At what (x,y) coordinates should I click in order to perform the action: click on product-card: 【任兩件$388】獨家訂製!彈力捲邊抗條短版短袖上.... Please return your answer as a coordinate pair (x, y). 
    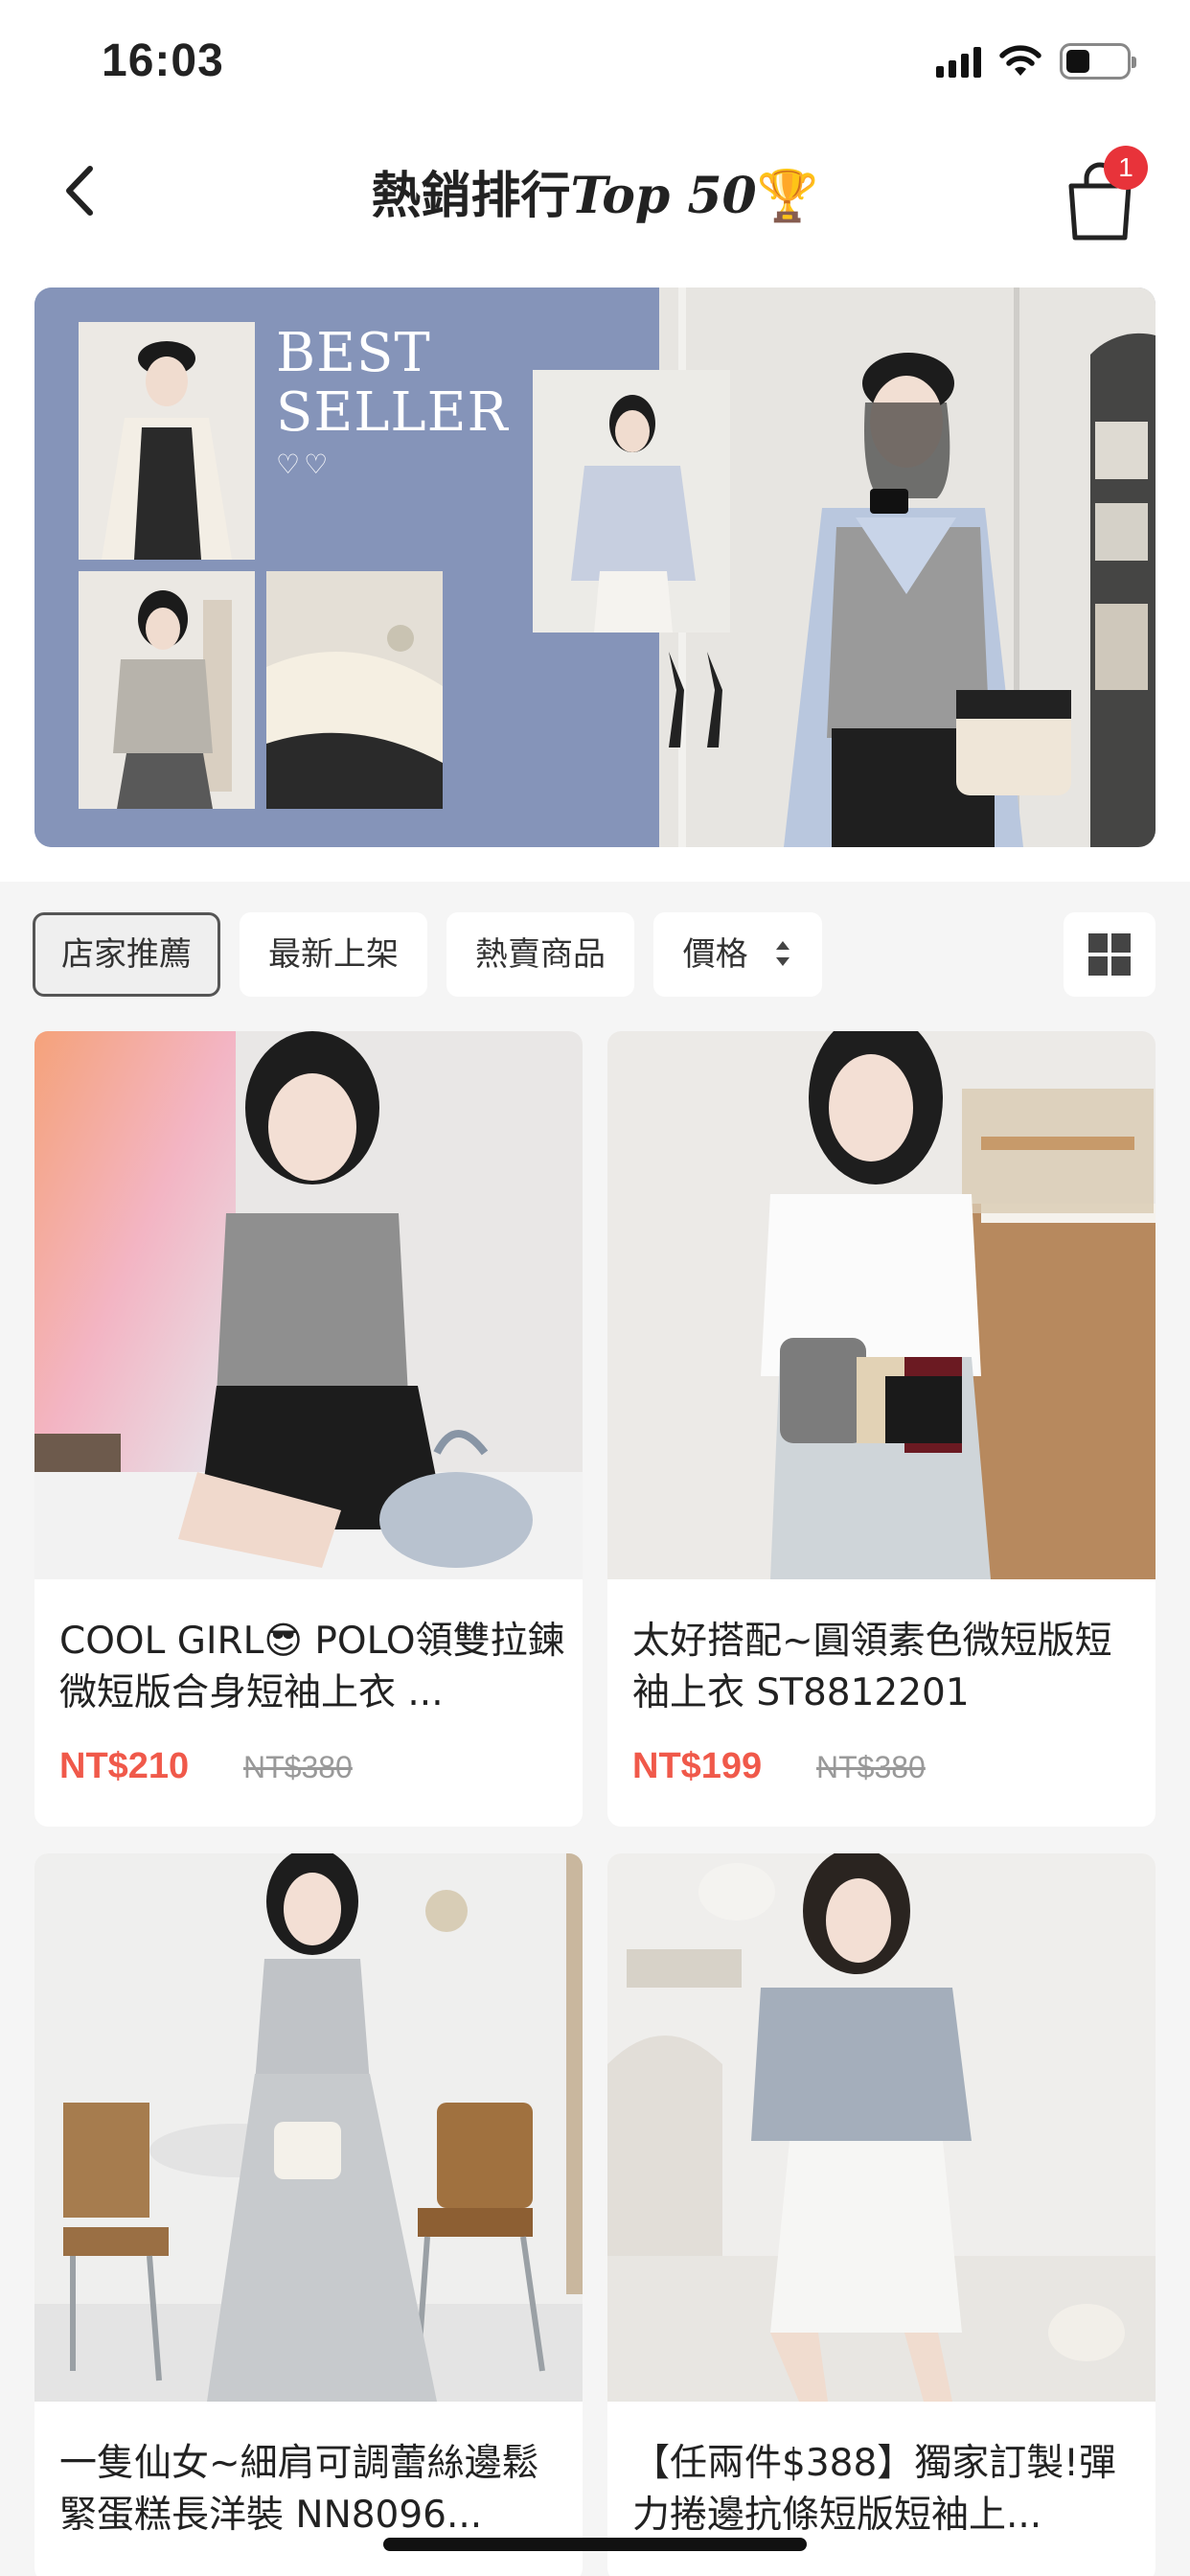
    Looking at the image, I should click on (882, 2214).